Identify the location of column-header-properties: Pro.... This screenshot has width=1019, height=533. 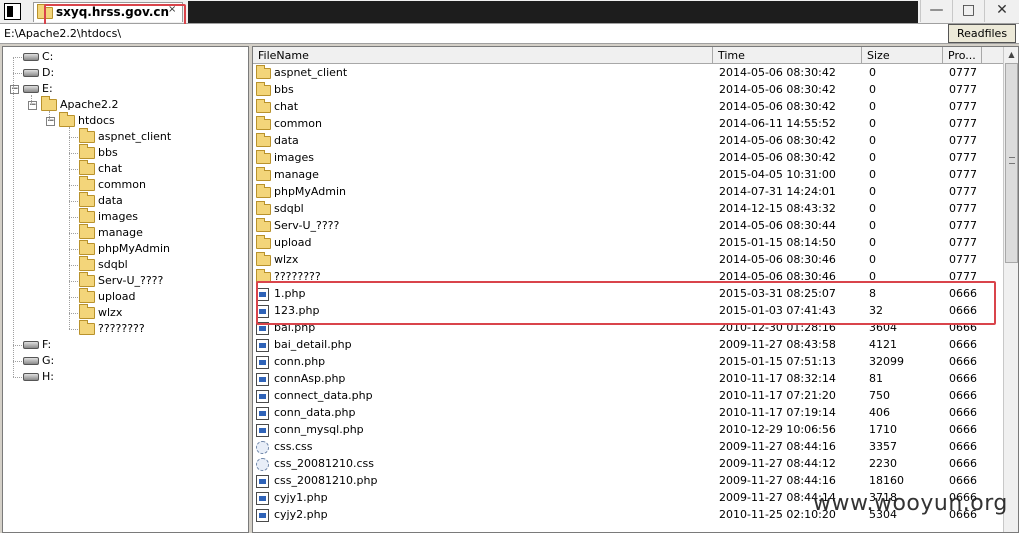
(962, 55).